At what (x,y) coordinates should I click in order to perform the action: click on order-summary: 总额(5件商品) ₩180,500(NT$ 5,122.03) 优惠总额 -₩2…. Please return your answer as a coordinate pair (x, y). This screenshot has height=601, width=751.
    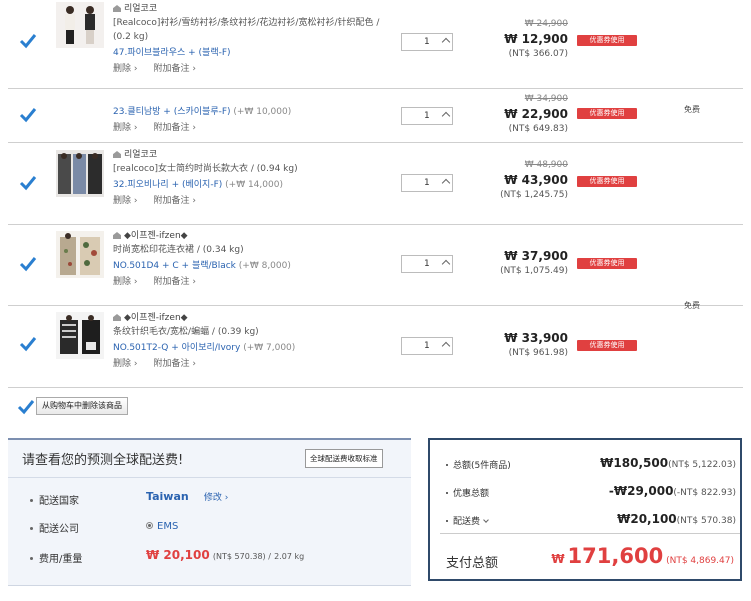
    Looking at the image, I should click on (585, 509).